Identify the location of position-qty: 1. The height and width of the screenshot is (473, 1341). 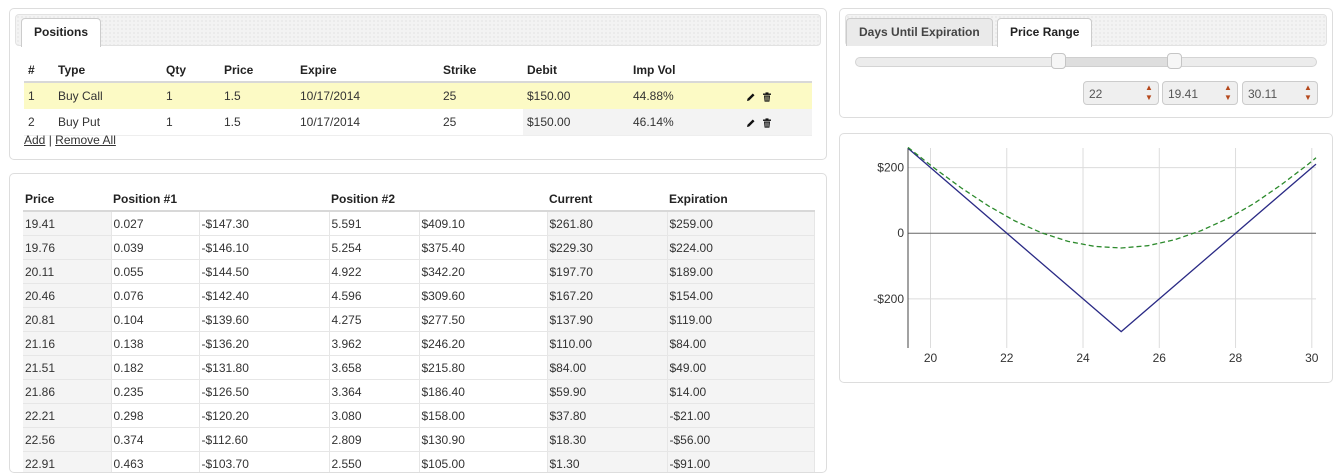
(191, 95).